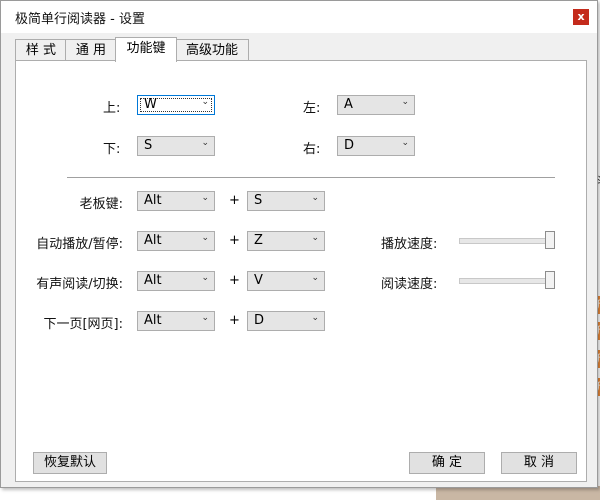  Describe the element at coordinates (70, 463) in the screenshot. I see `restore-default-button: 恢复默认` at that location.